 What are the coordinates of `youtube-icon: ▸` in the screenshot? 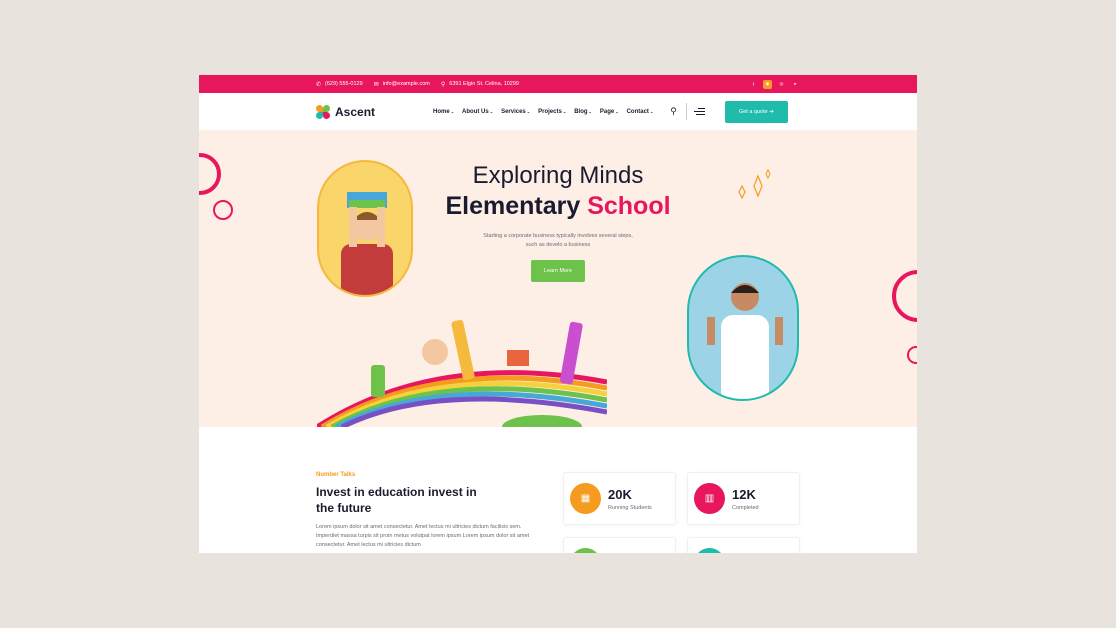 It's located at (795, 84).